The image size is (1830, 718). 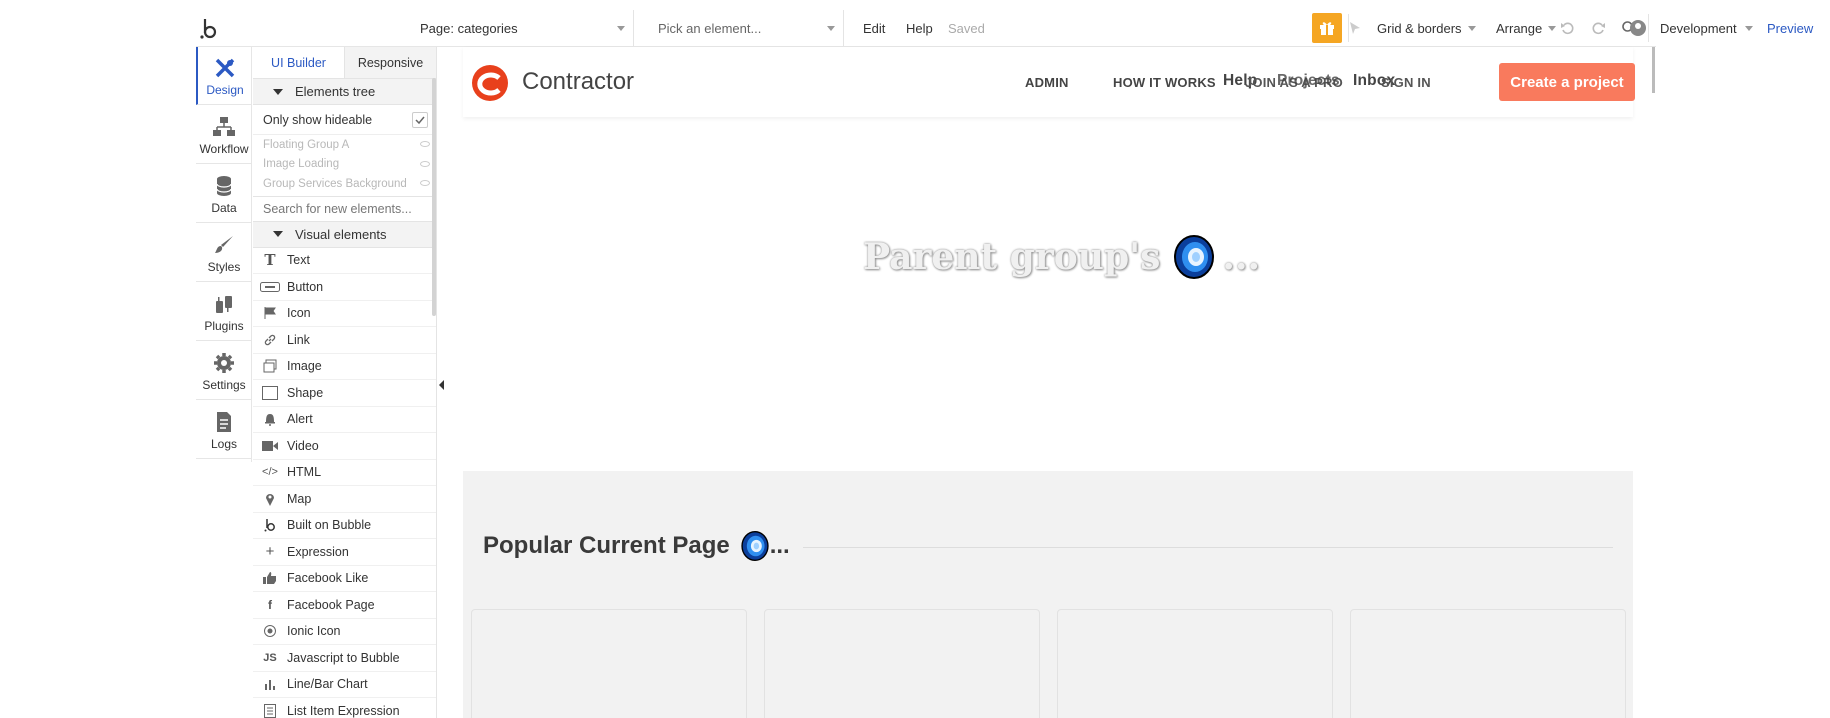 I want to click on element-html: </> HTML, so click(x=344, y=473).